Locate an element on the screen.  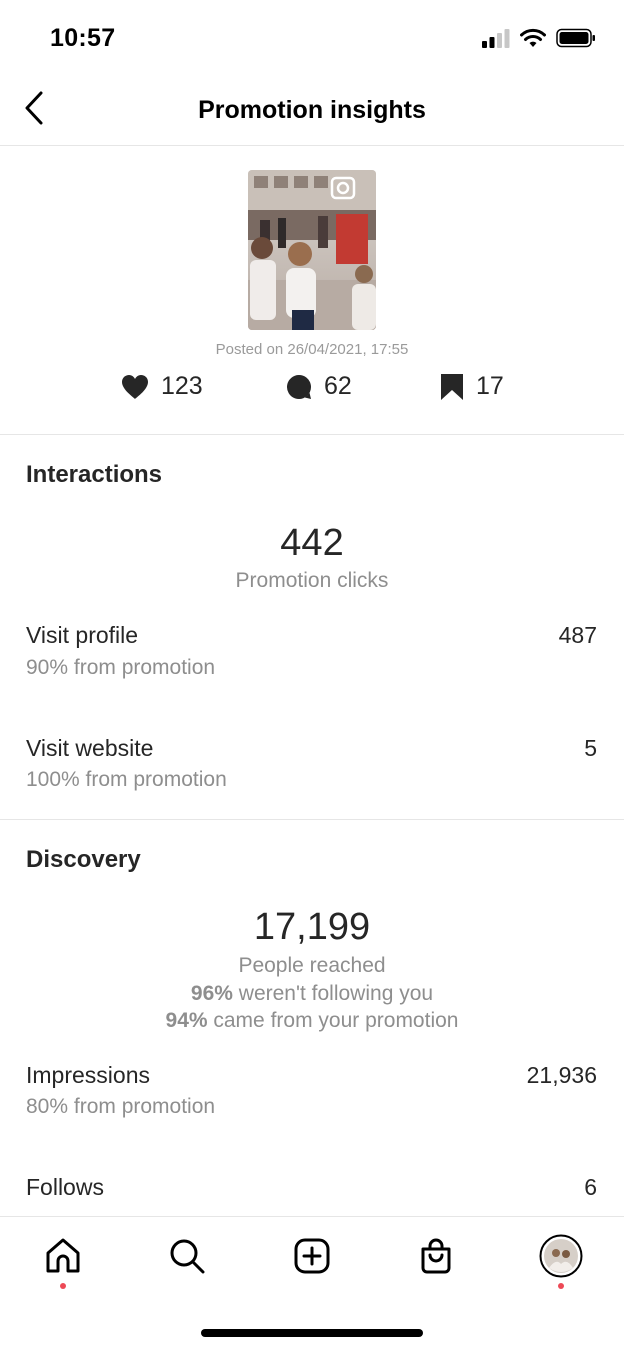
status-icons is located at coordinates (539, 38).